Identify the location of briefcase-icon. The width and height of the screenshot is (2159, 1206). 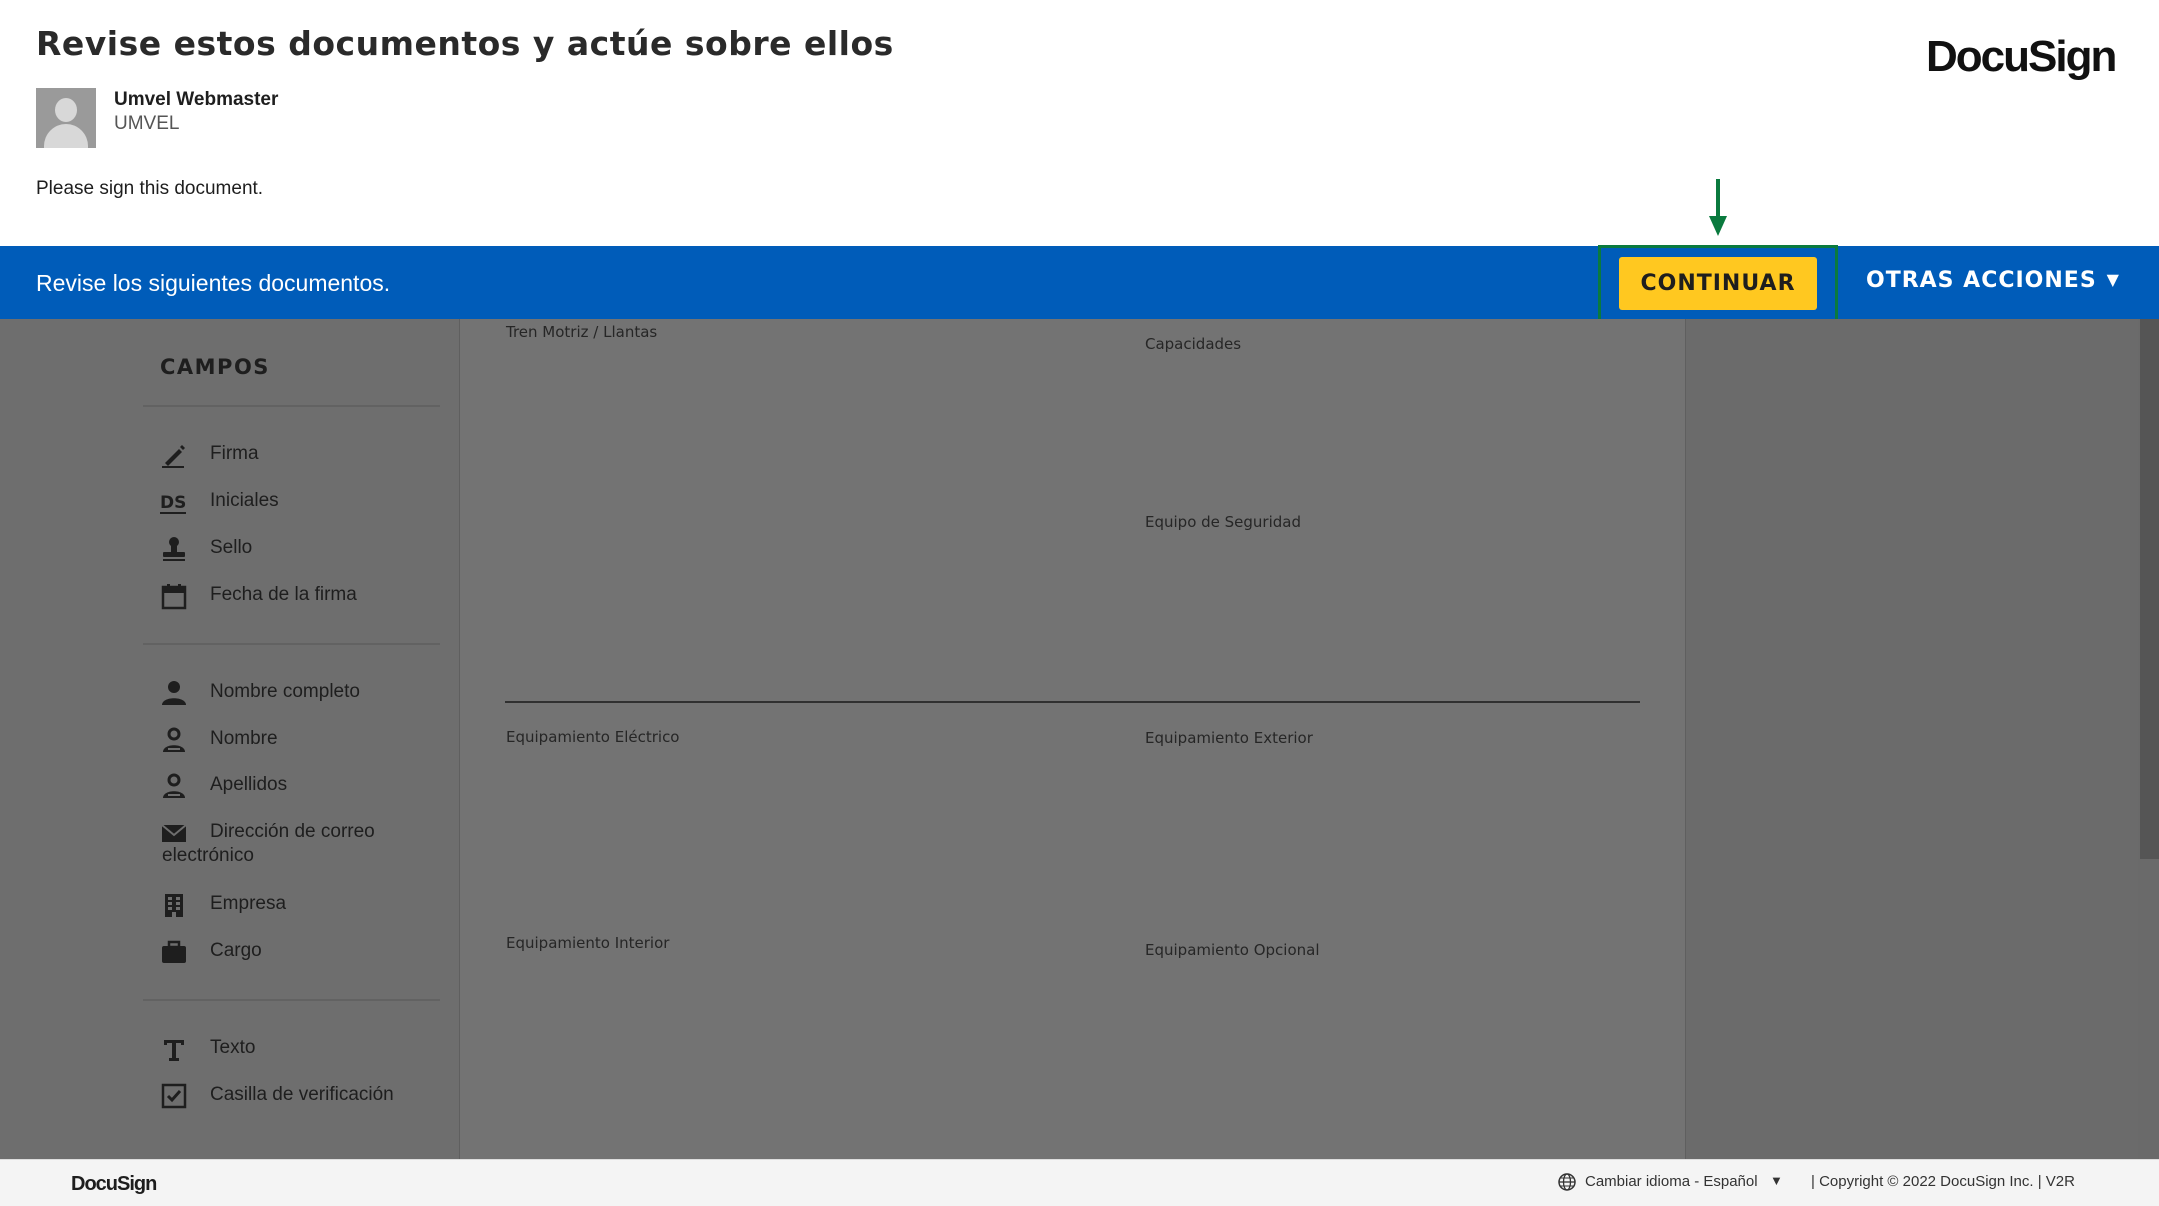
(174, 951).